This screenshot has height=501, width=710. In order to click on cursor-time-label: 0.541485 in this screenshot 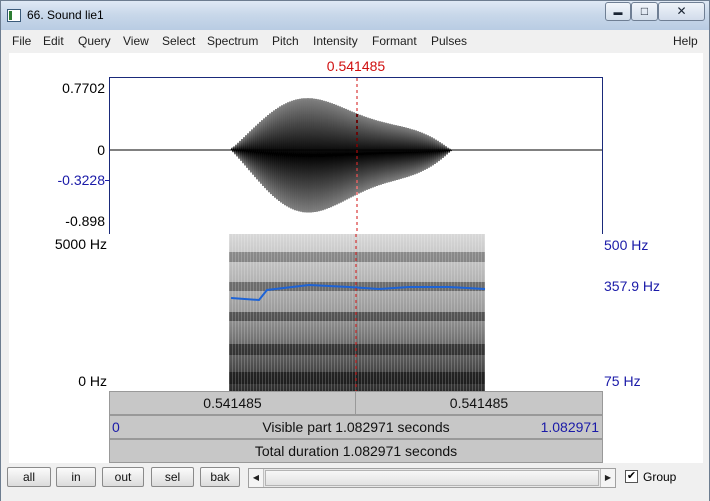, I will do `click(356, 66)`.